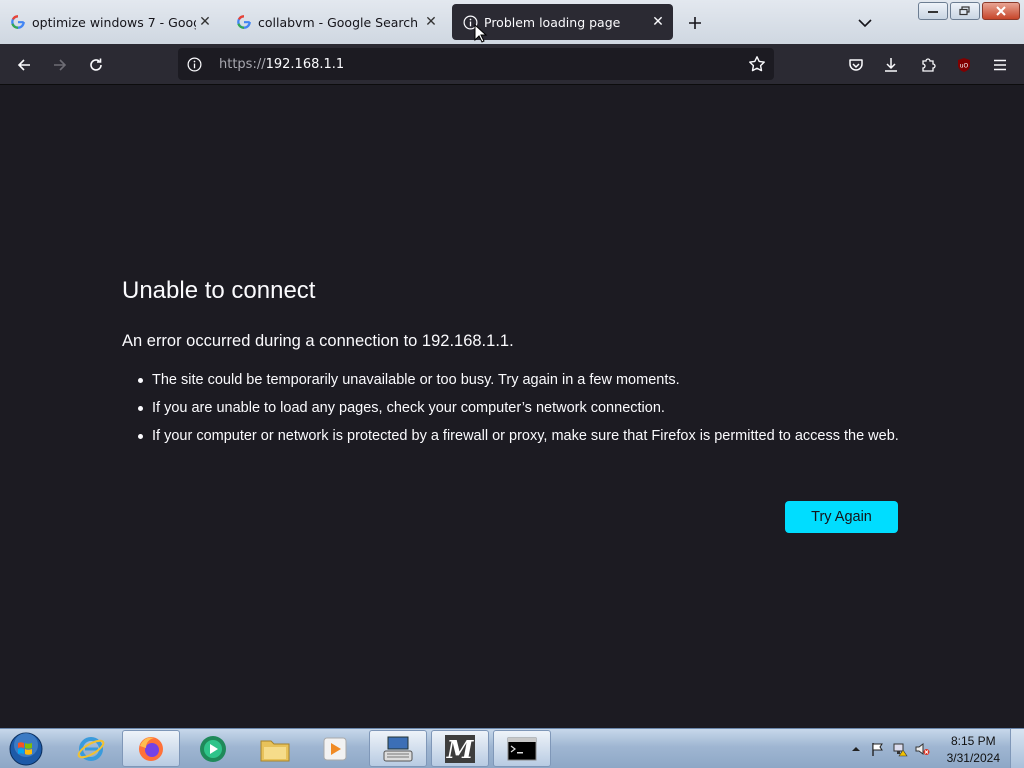 The height and width of the screenshot is (768, 1024). Describe the element at coordinates (476, 64) in the screenshot. I see `url-bar: https://192.168.1.1` at that location.